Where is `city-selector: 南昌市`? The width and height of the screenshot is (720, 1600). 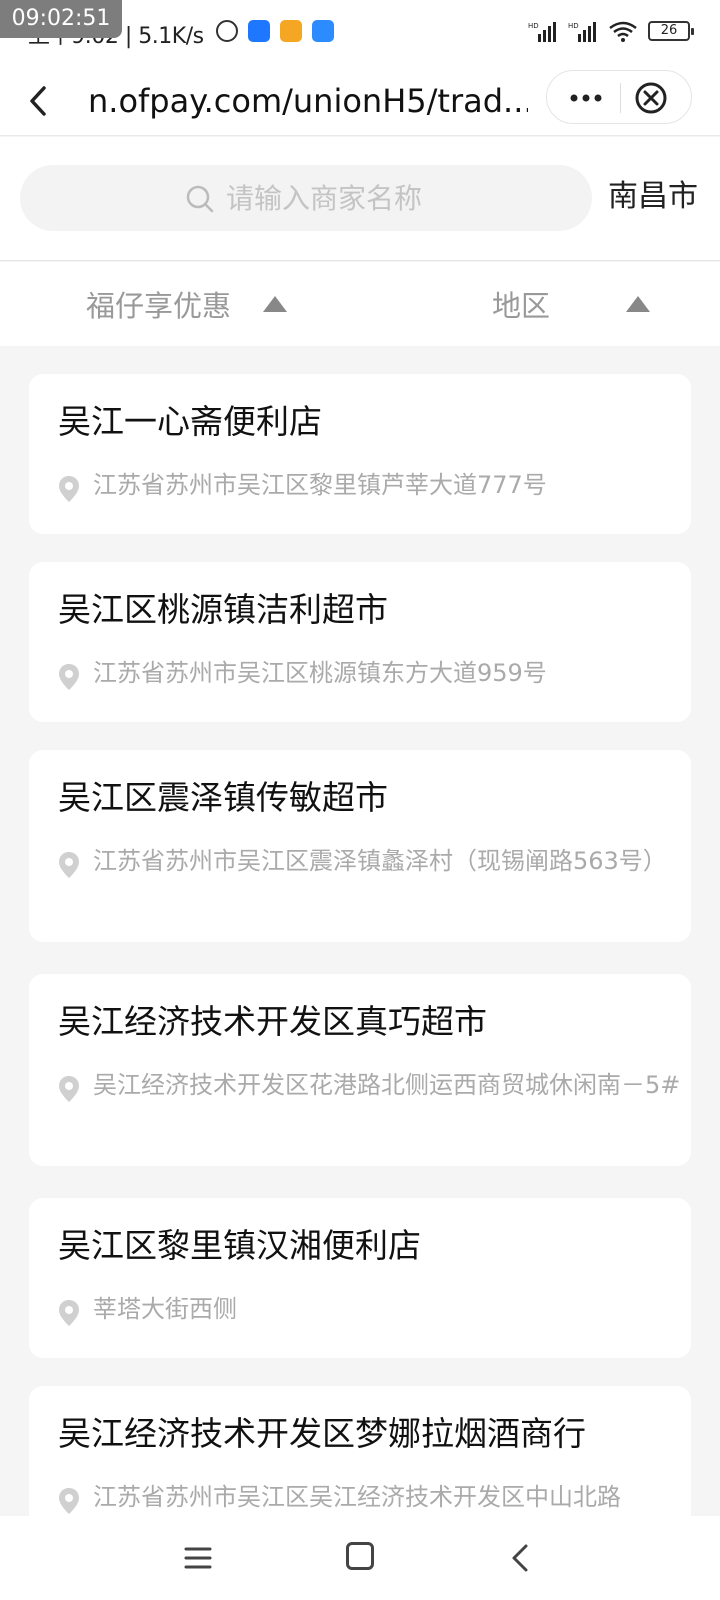
city-selector: 南昌市 is located at coordinates (656, 197).